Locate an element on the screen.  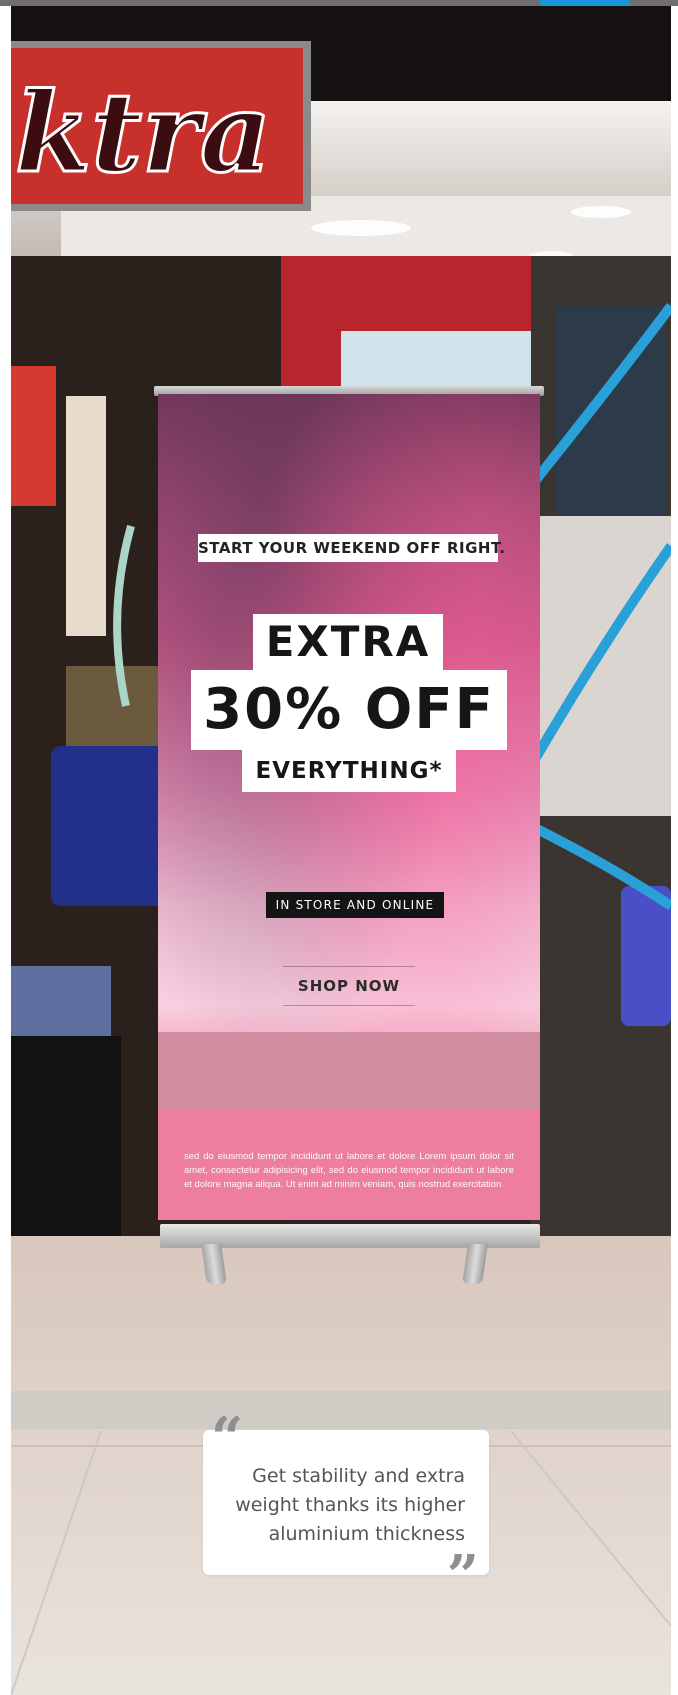
shelf-column is located at coordinates (86, 516).